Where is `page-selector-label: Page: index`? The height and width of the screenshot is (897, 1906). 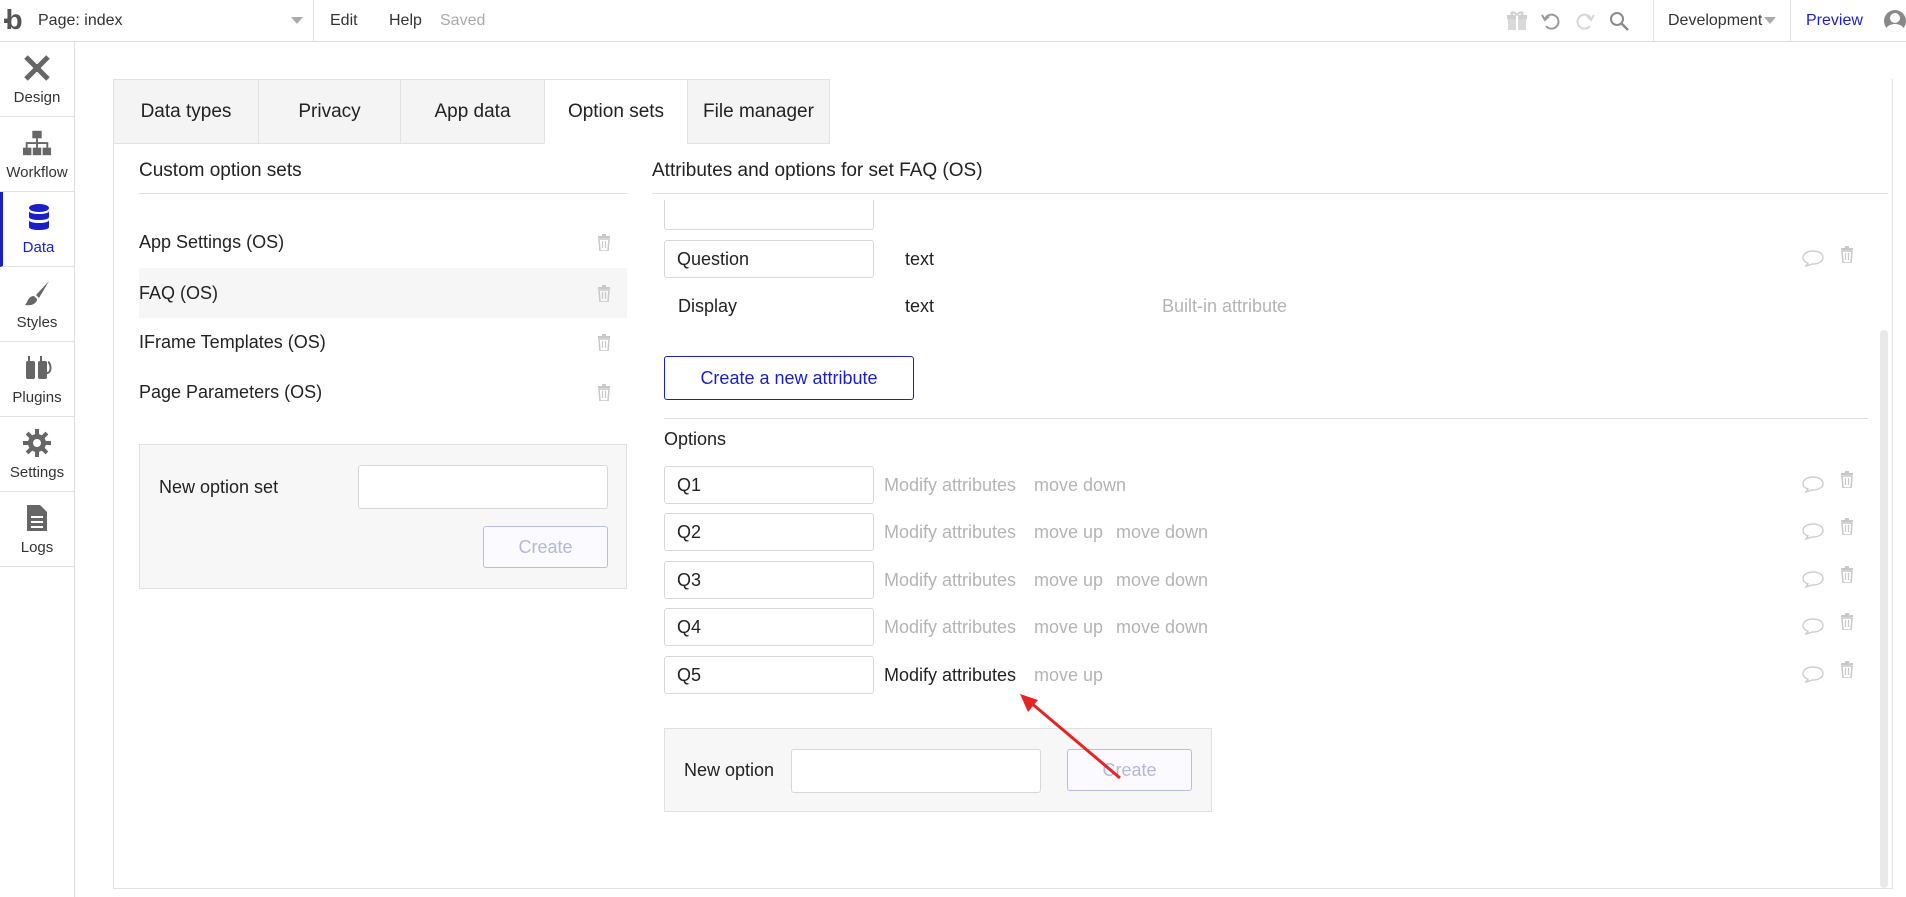 page-selector-label: Page: index is located at coordinates (80, 20).